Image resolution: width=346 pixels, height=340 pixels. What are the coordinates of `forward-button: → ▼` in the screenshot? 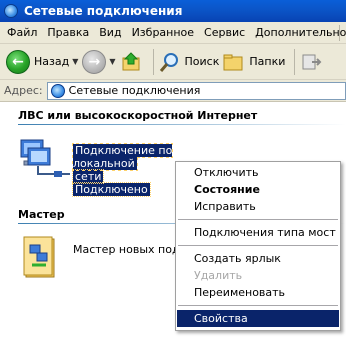 It's located at (99, 62).